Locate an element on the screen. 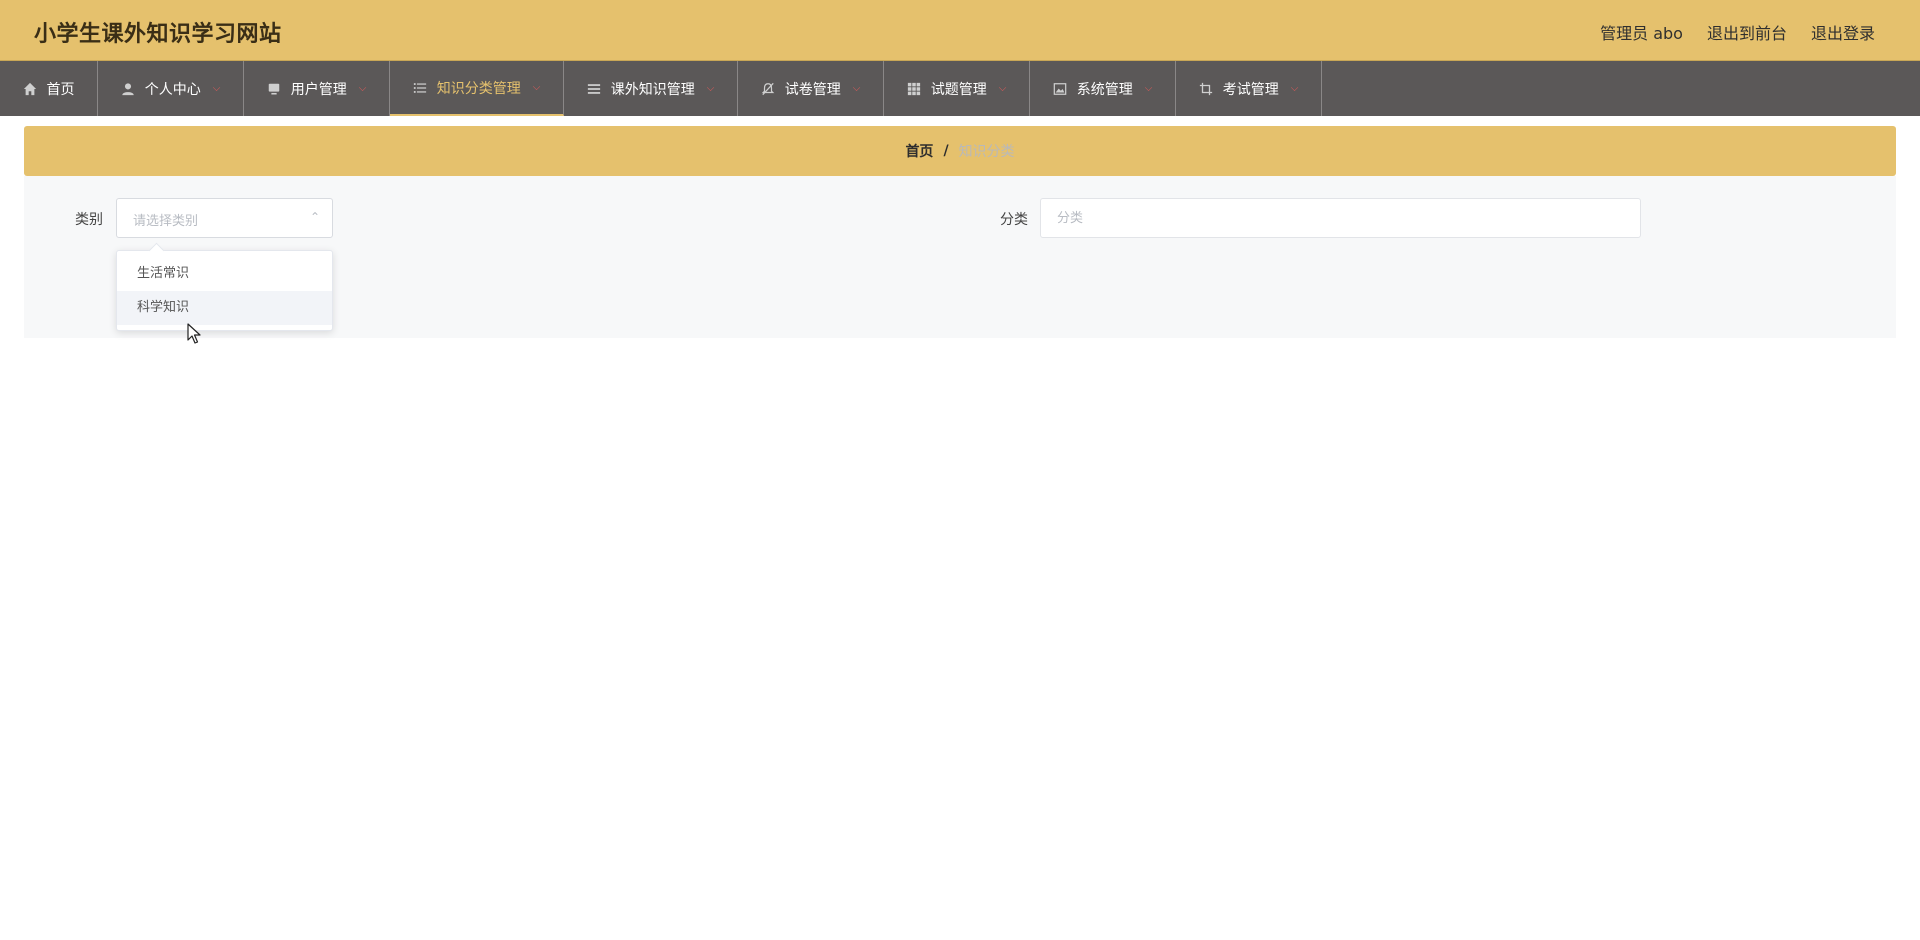 The image size is (1920, 940). classify-label: 分类 is located at coordinates (1014, 220).